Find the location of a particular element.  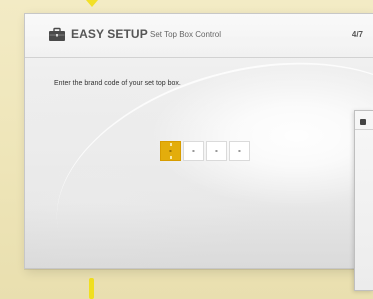

step-indicator: 4/7 is located at coordinates (357, 34).